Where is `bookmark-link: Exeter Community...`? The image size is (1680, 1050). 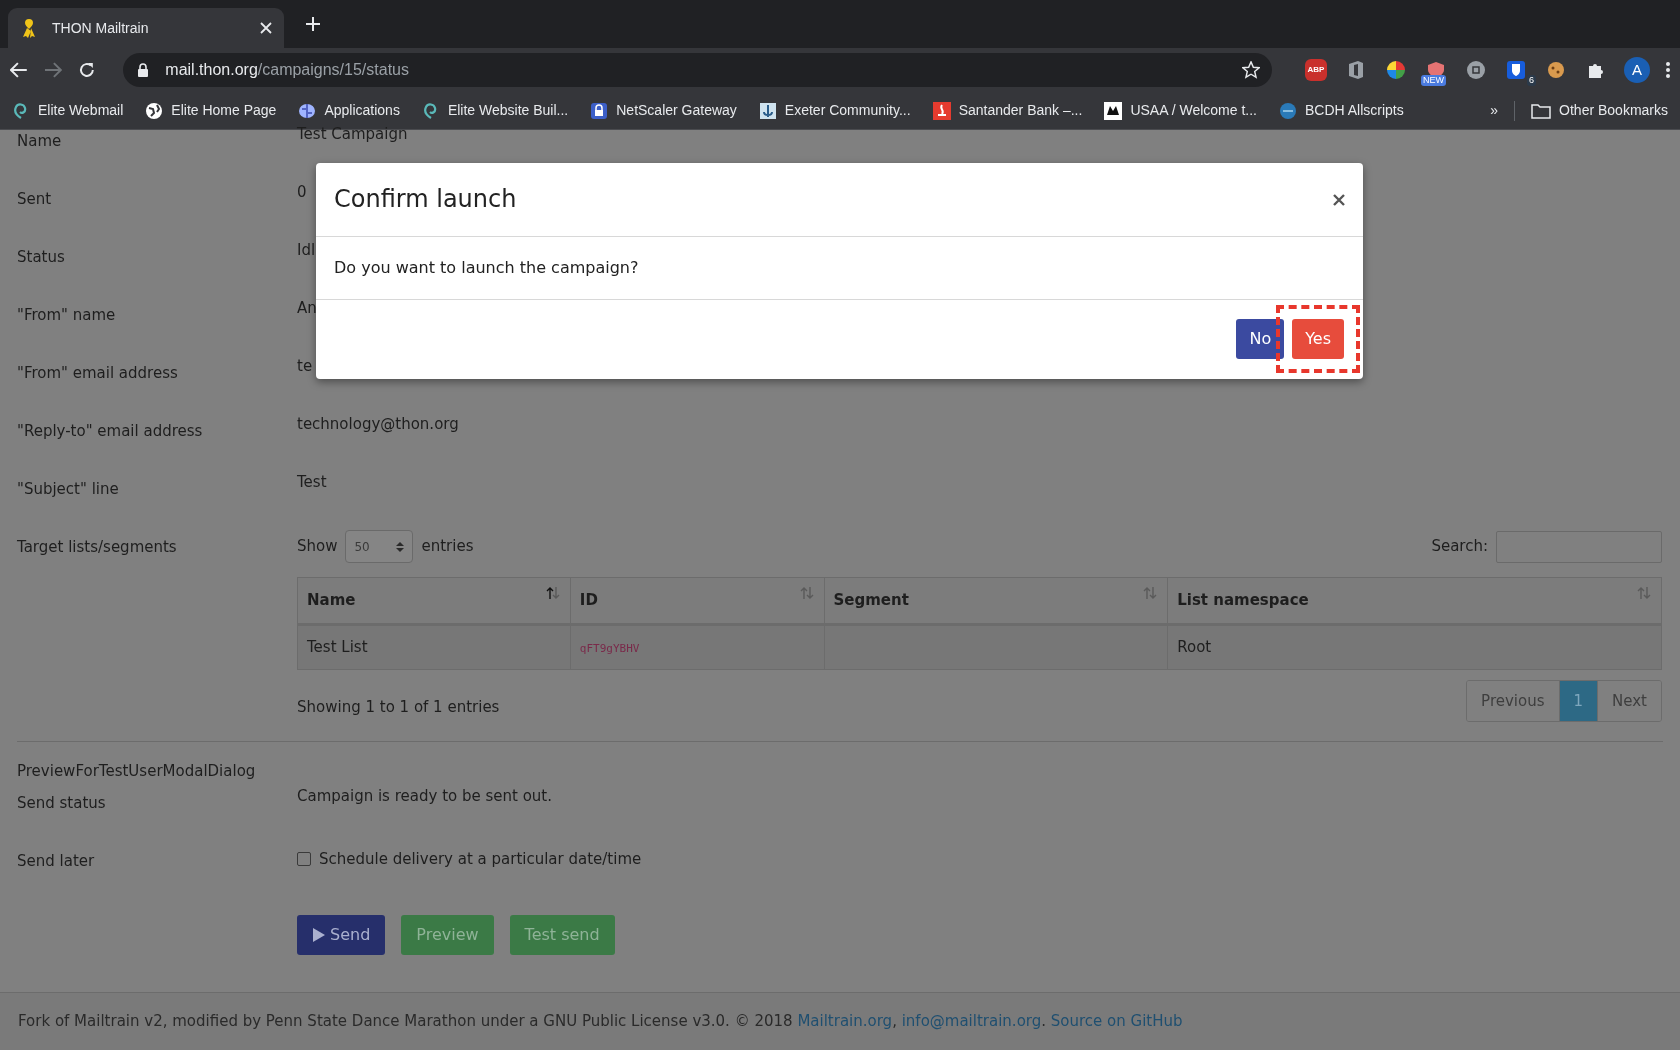
bookmark-link: Exeter Community... is located at coordinates (847, 110).